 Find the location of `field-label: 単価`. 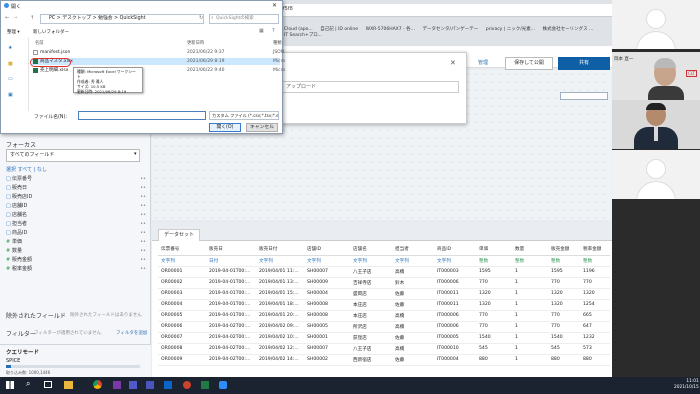

field-label: 単価 is located at coordinates (17, 242).